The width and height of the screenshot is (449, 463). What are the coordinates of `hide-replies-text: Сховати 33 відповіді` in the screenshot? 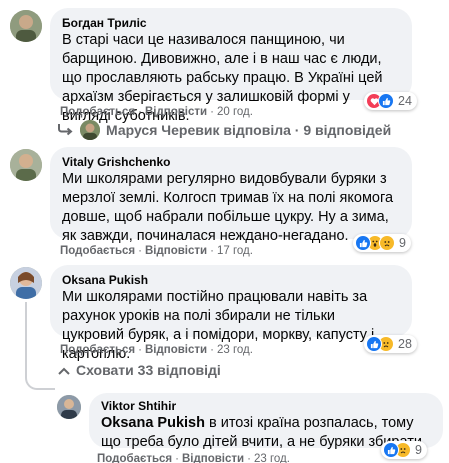 It's located at (148, 370).